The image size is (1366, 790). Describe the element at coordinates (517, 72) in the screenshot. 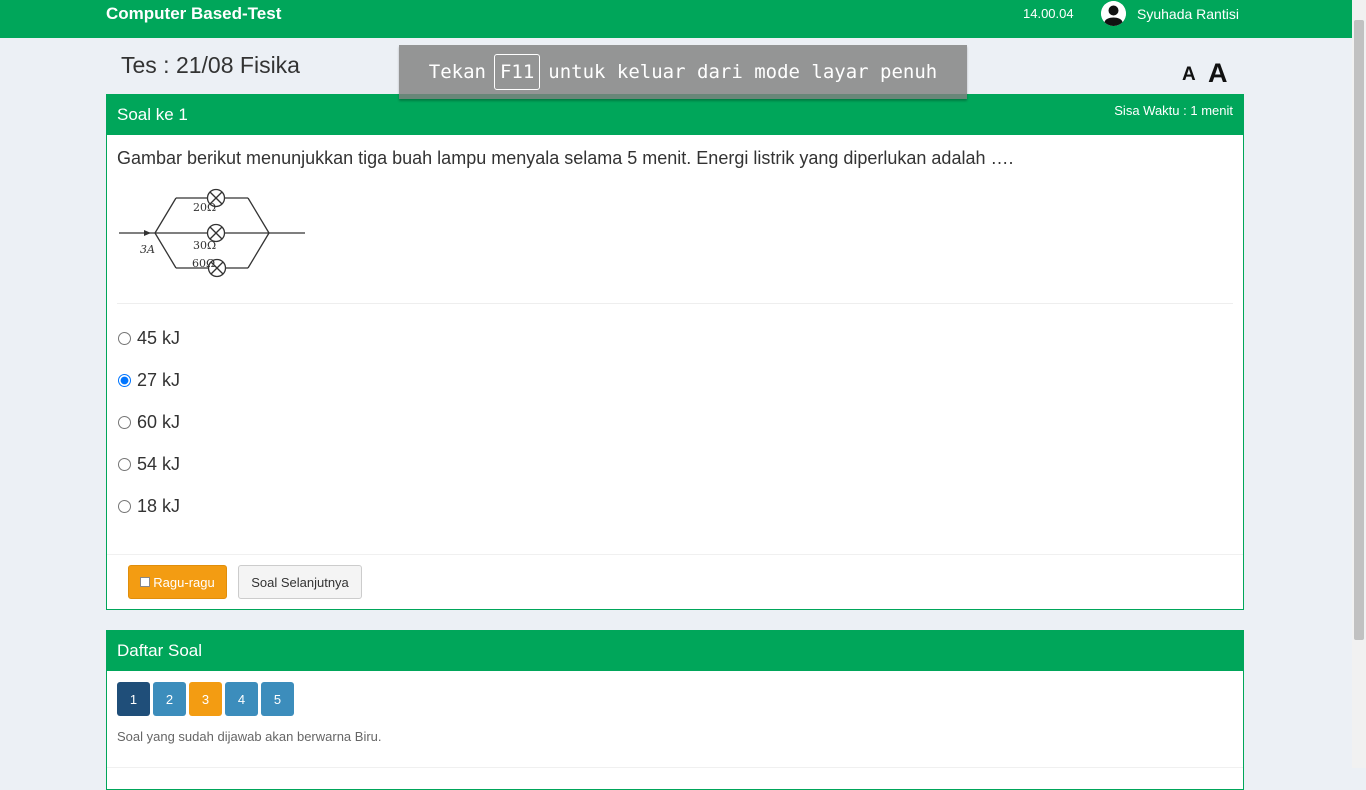

I see `fullscreen-notice-key: F11` at that location.